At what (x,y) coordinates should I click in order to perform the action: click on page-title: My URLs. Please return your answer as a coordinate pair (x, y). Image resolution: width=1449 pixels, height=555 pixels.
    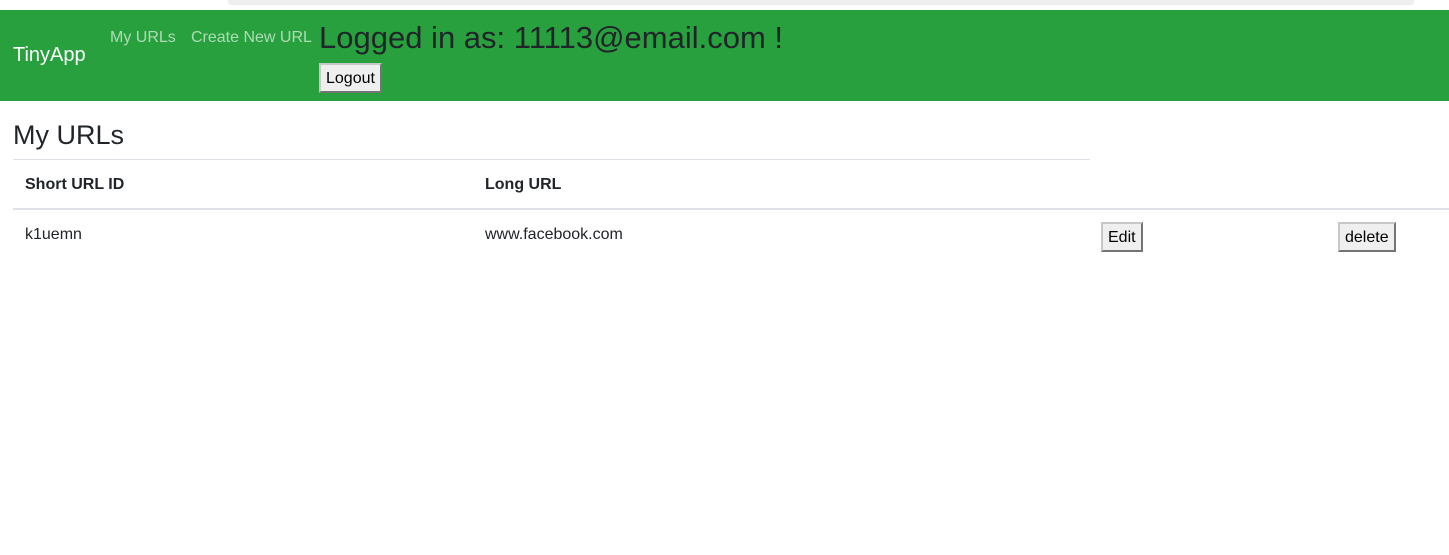
    Looking at the image, I should click on (69, 135).